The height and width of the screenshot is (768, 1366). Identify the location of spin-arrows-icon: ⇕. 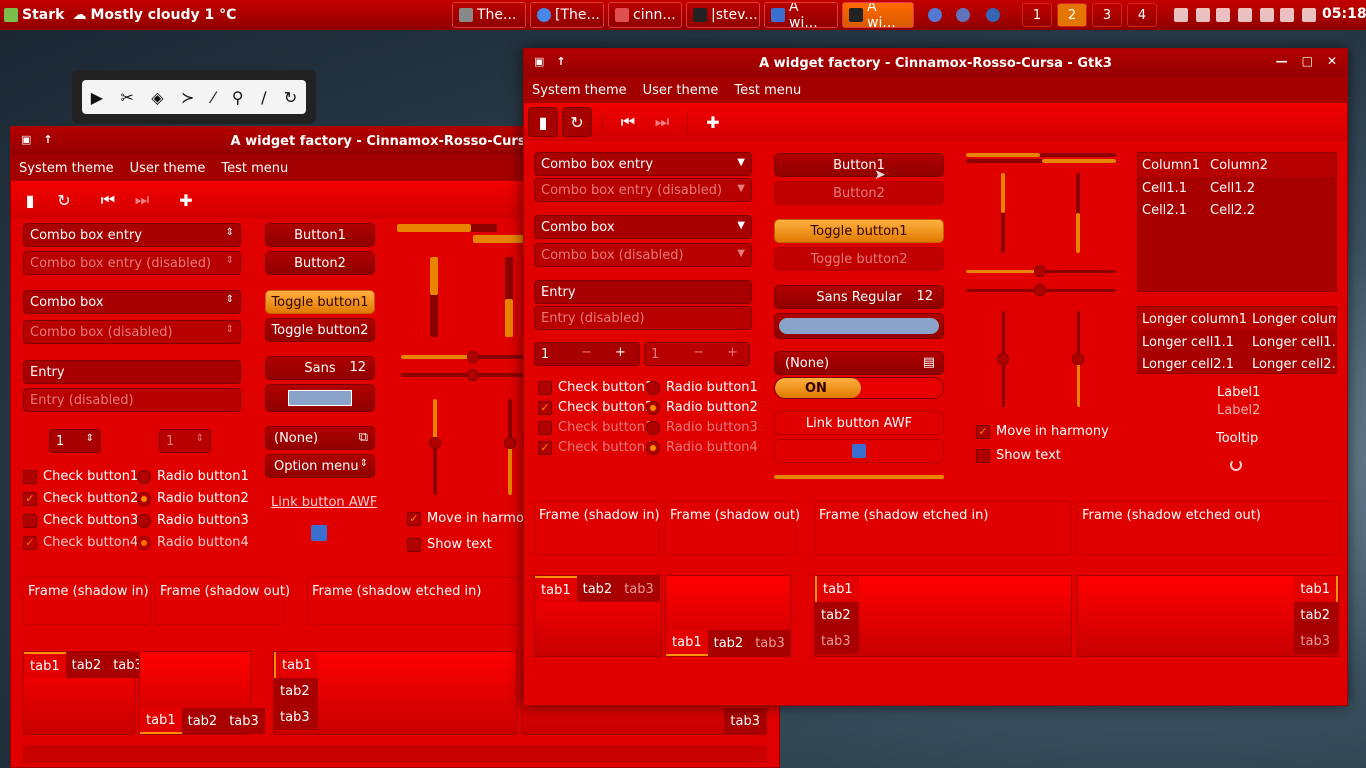
(90, 438).